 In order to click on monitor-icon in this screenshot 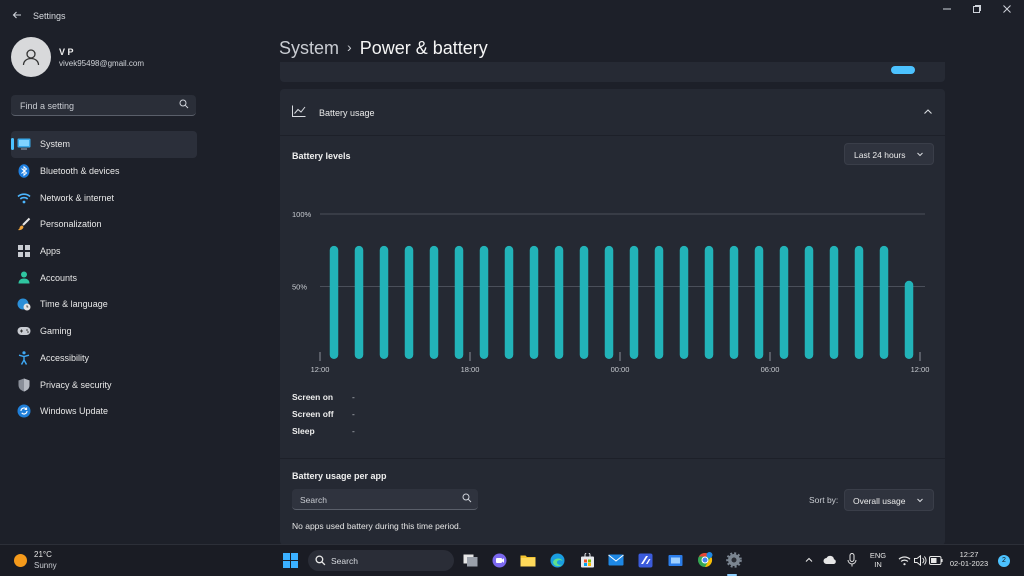, I will do `click(24, 144)`.